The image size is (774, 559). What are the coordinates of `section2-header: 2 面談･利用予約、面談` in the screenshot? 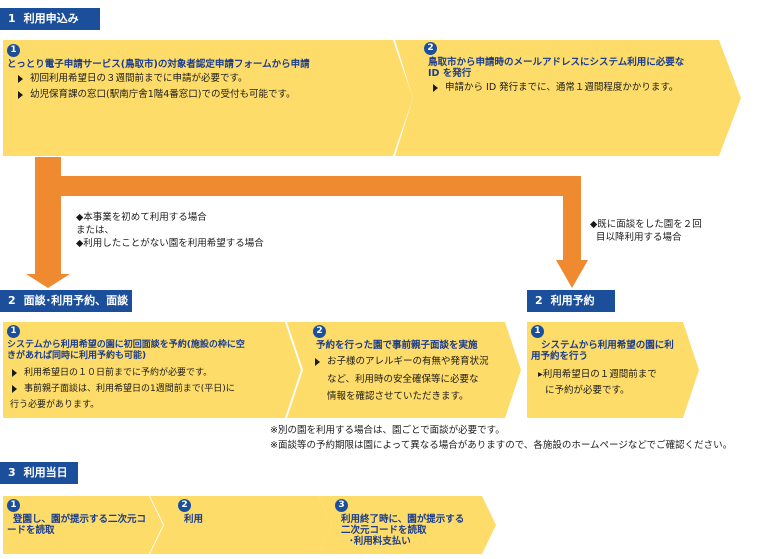 It's located at (66, 301).